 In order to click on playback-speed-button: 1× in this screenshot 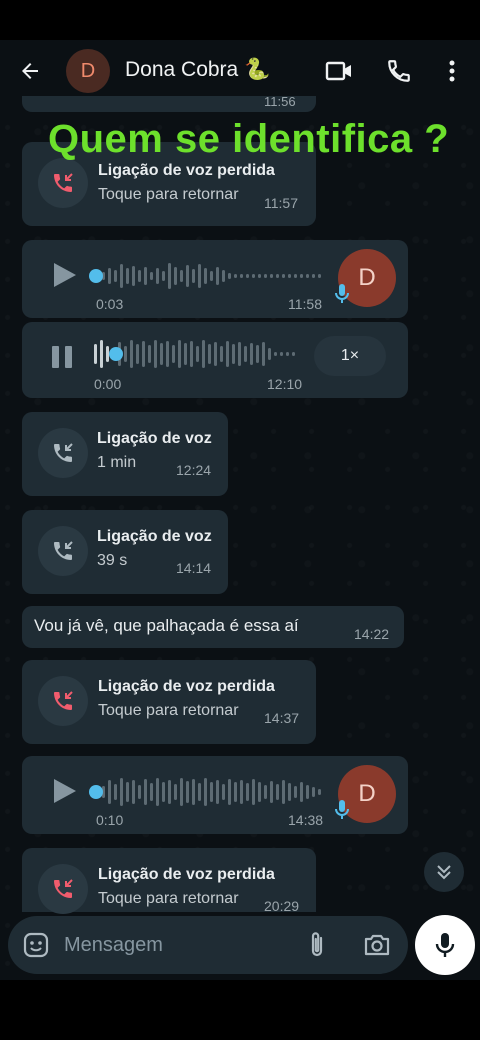, I will do `click(350, 356)`.